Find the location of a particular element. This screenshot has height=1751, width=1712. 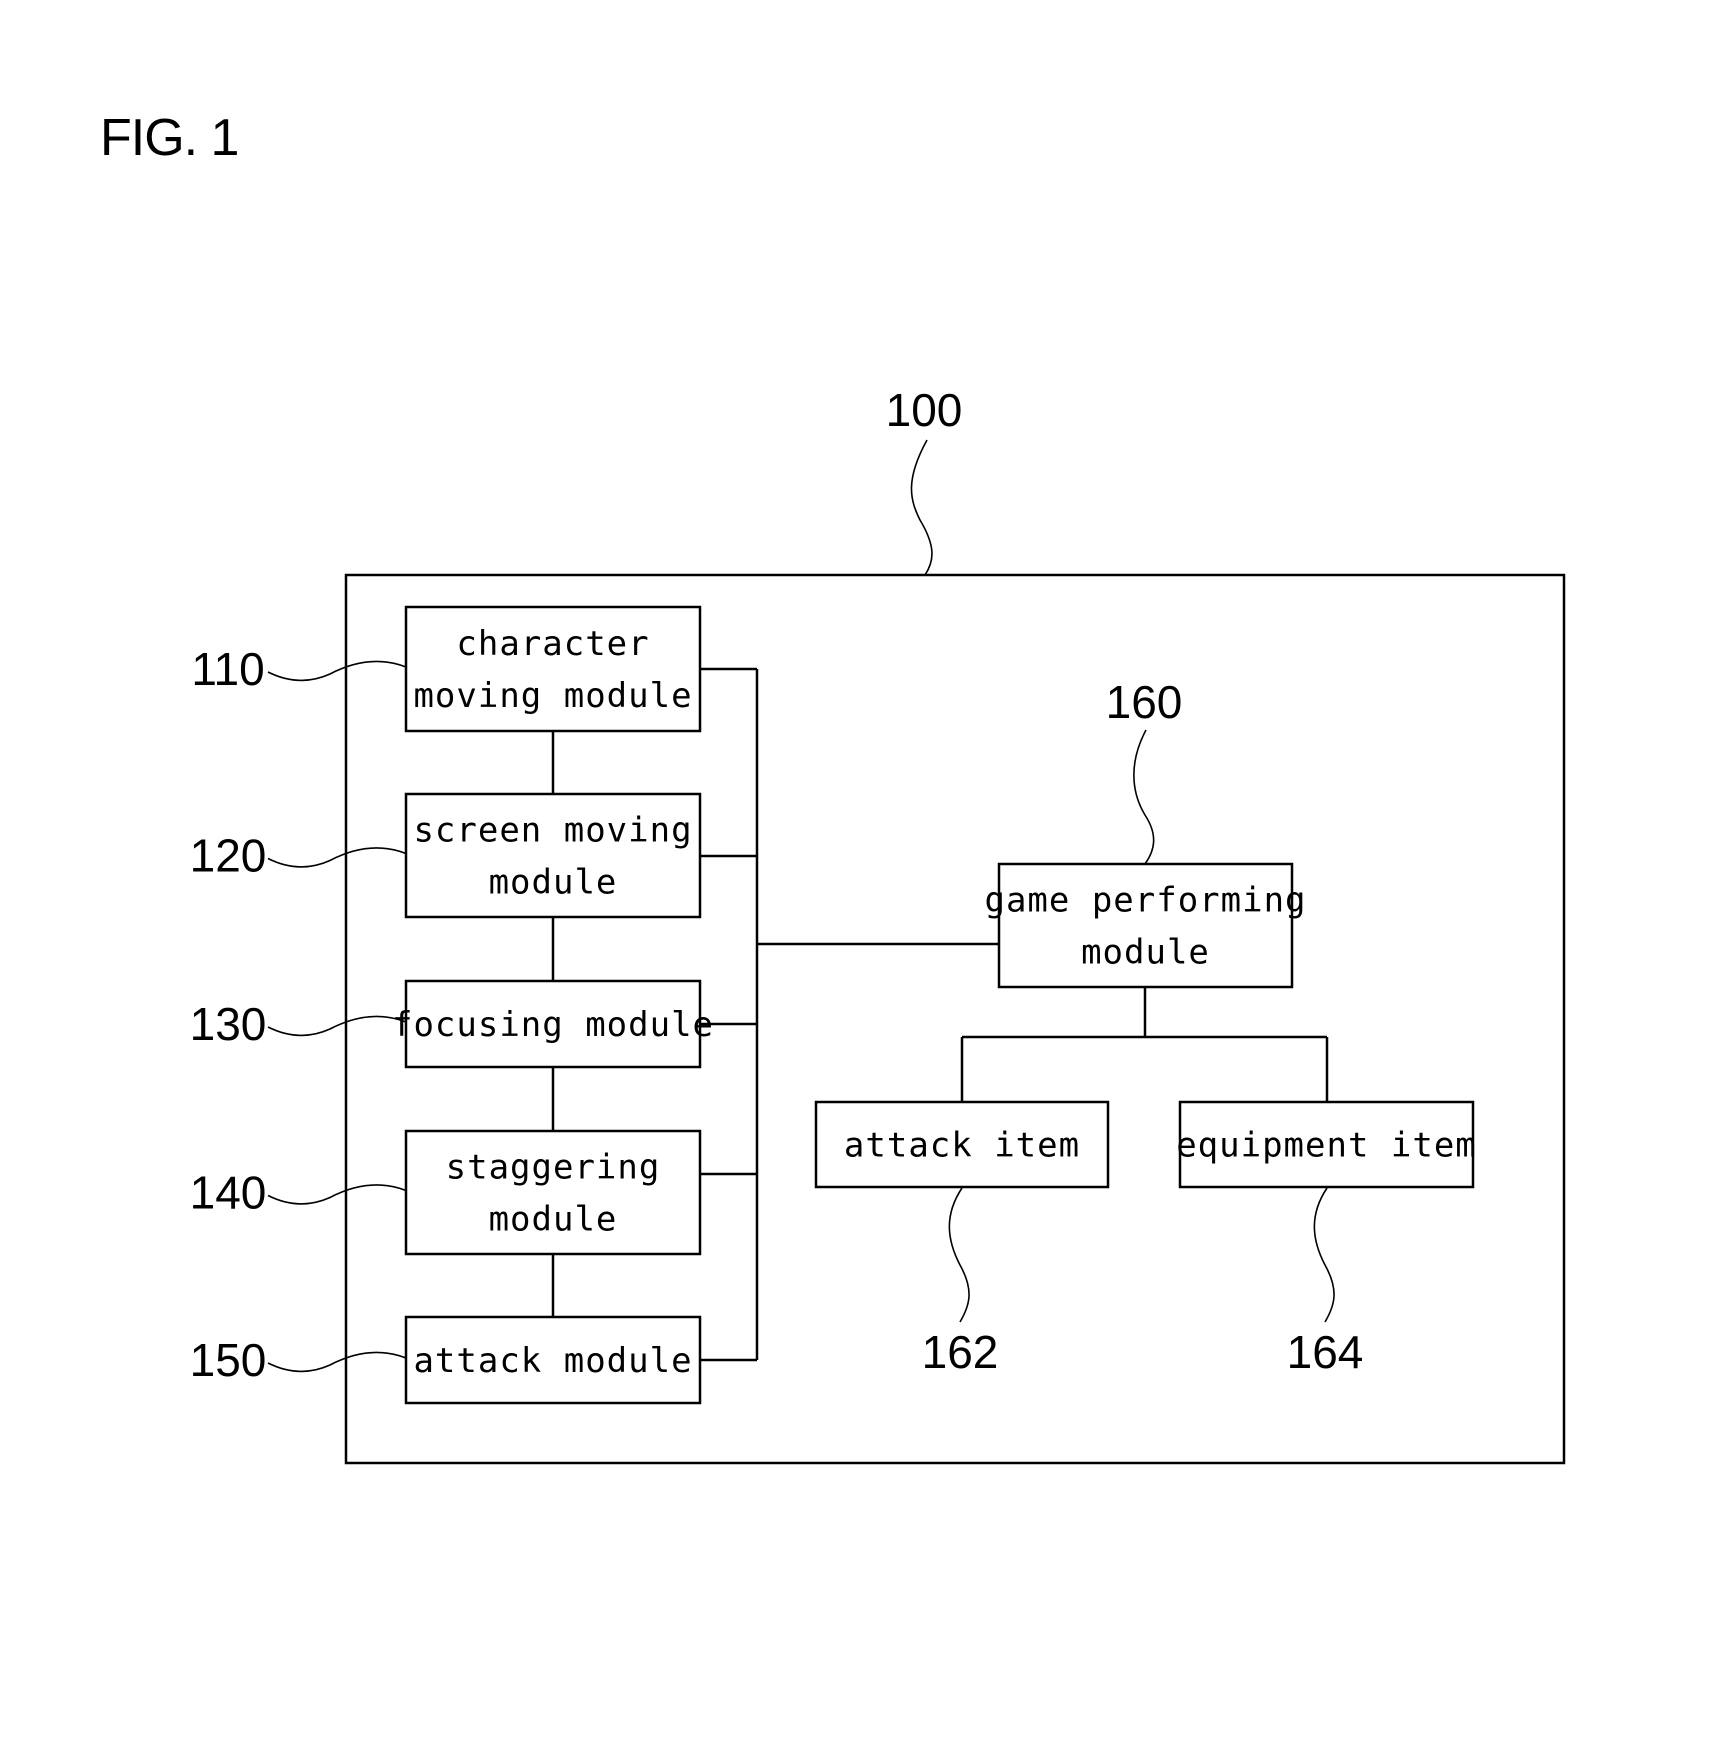

character-moving-module-box: character moving module is located at coordinates (553, 669).